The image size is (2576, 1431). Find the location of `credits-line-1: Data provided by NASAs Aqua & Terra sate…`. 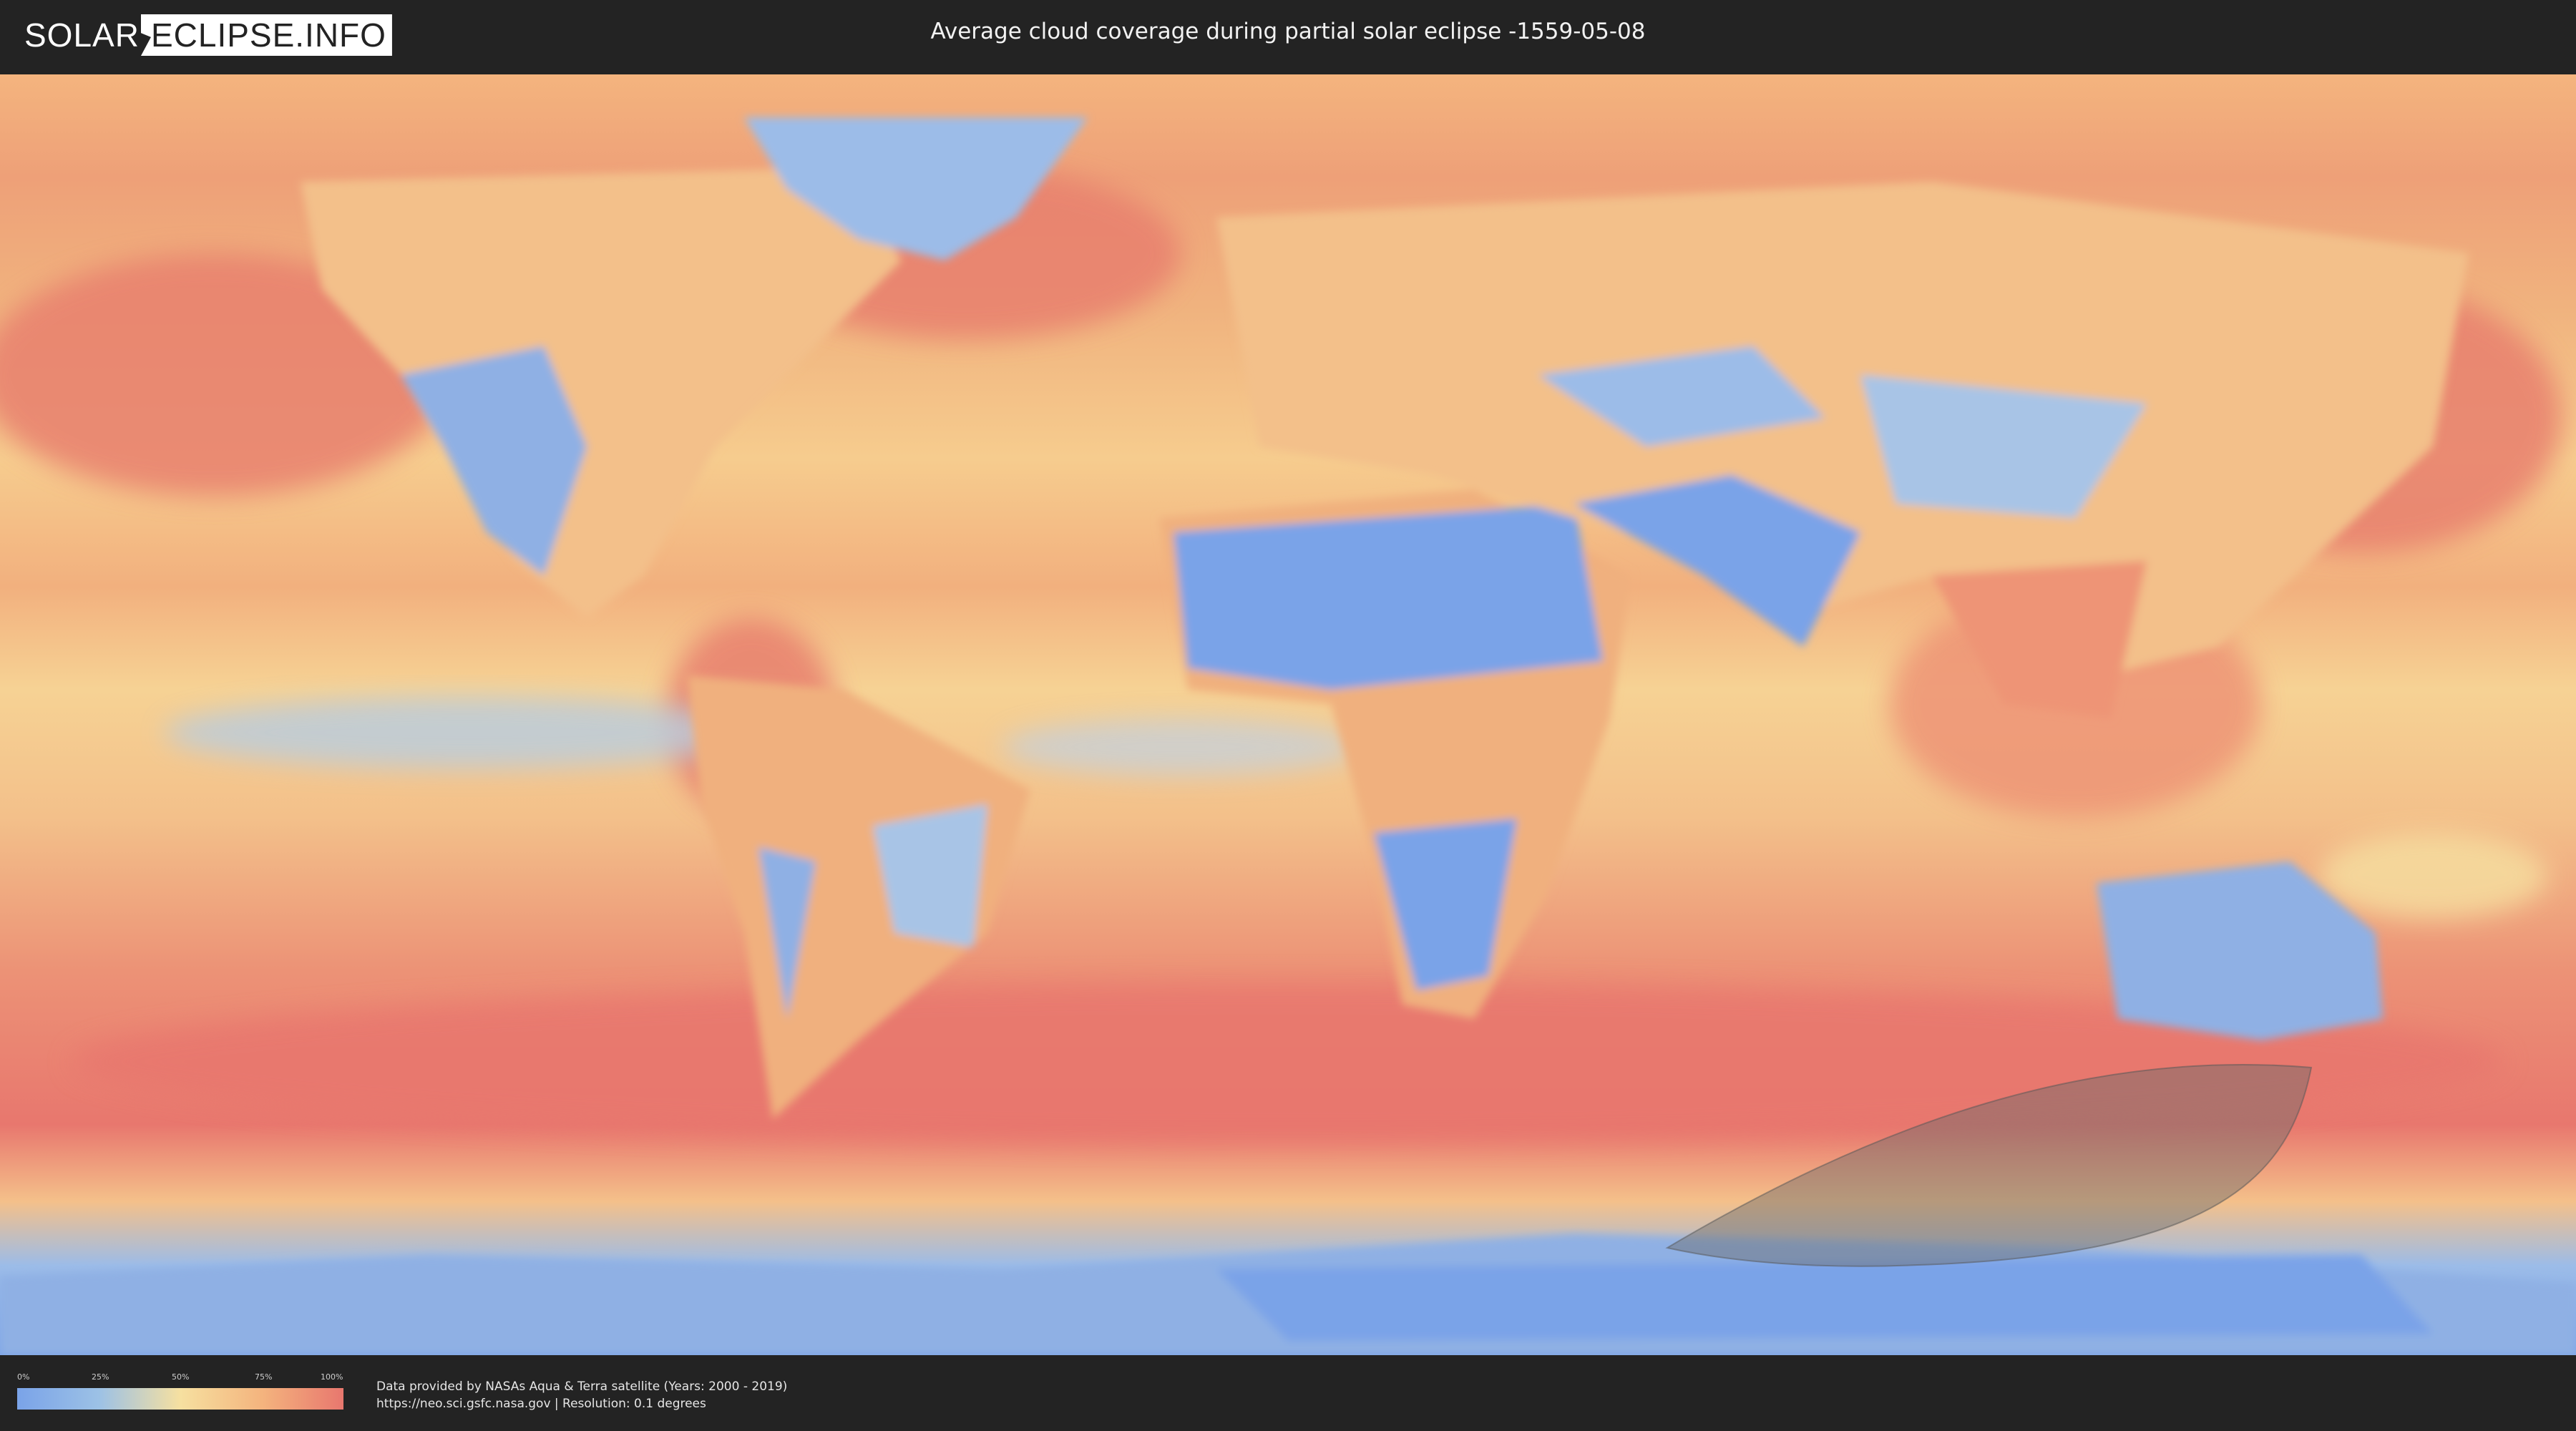

credits-line-1: Data provided by NASAs Aqua & Terra sate… is located at coordinates (582, 1386).